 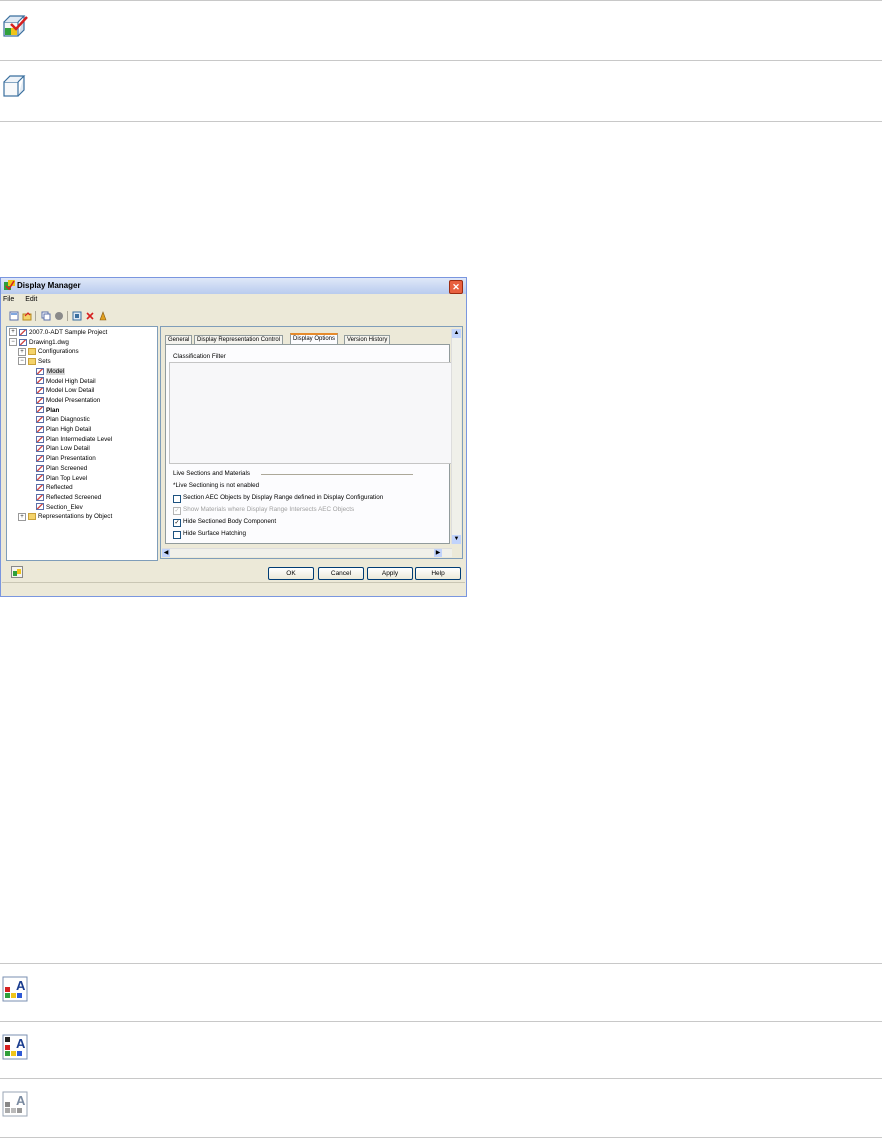 I want to click on scroll-left-icon: ◀, so click(x=166, y=553).